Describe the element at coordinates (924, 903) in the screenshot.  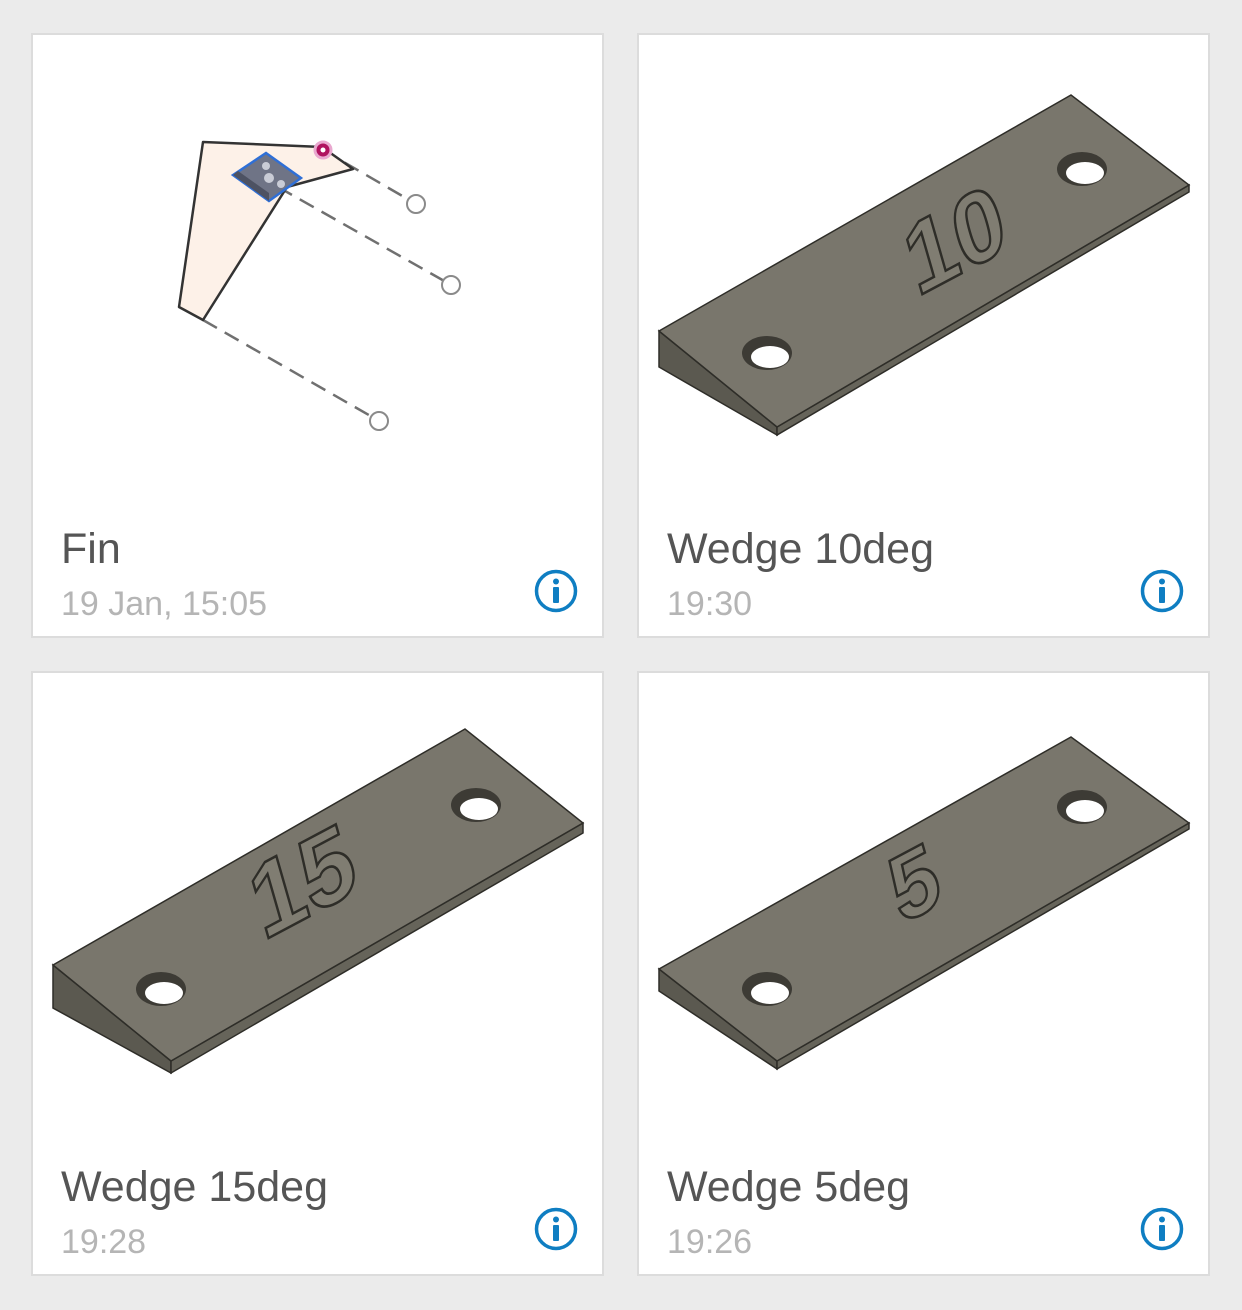
I see `wedge-part-thumbnail: 5` at that location.